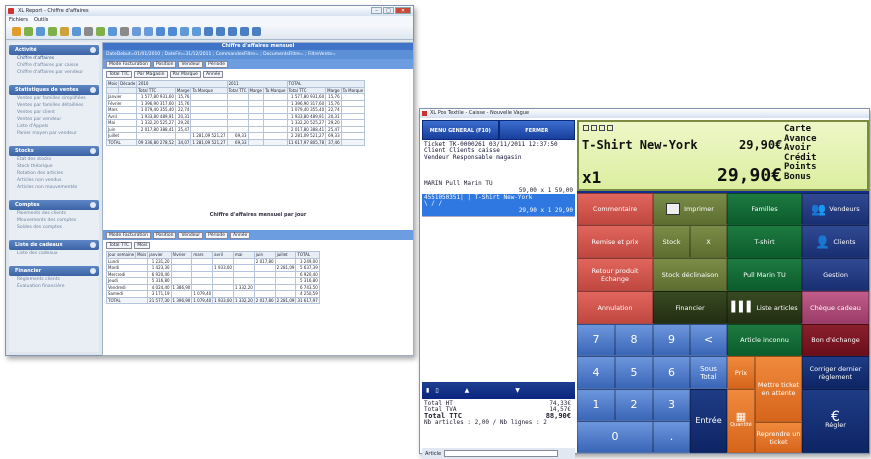 This screenshot has width=871, height=459. What do you see at coordinates (54, 227) in the screenshot?
I see `sidebar-item: Soldes des comptes` at bounding box center [54, 227].